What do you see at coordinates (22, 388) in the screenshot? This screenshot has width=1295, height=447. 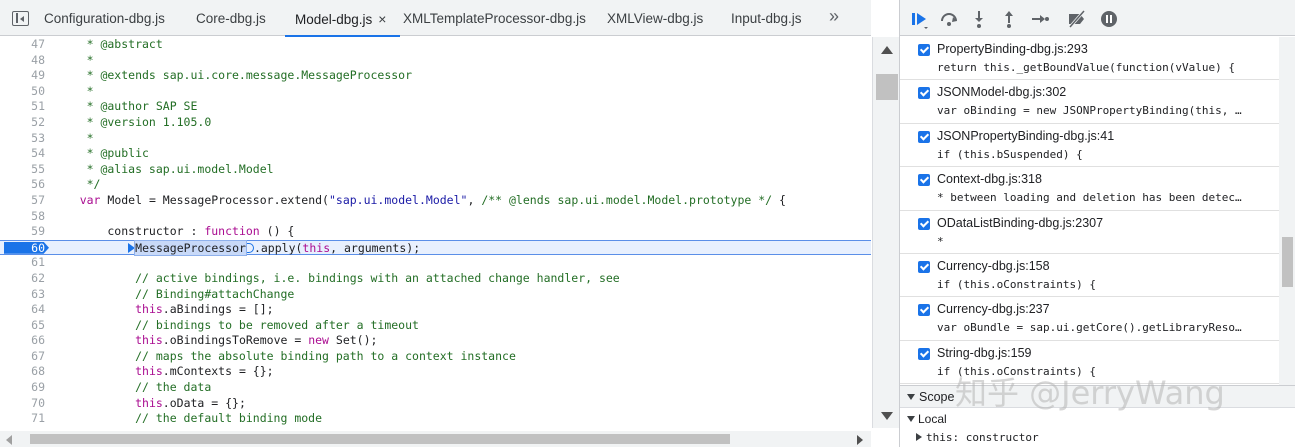 I see `line-number: 69` at bounding box center [22, 388].